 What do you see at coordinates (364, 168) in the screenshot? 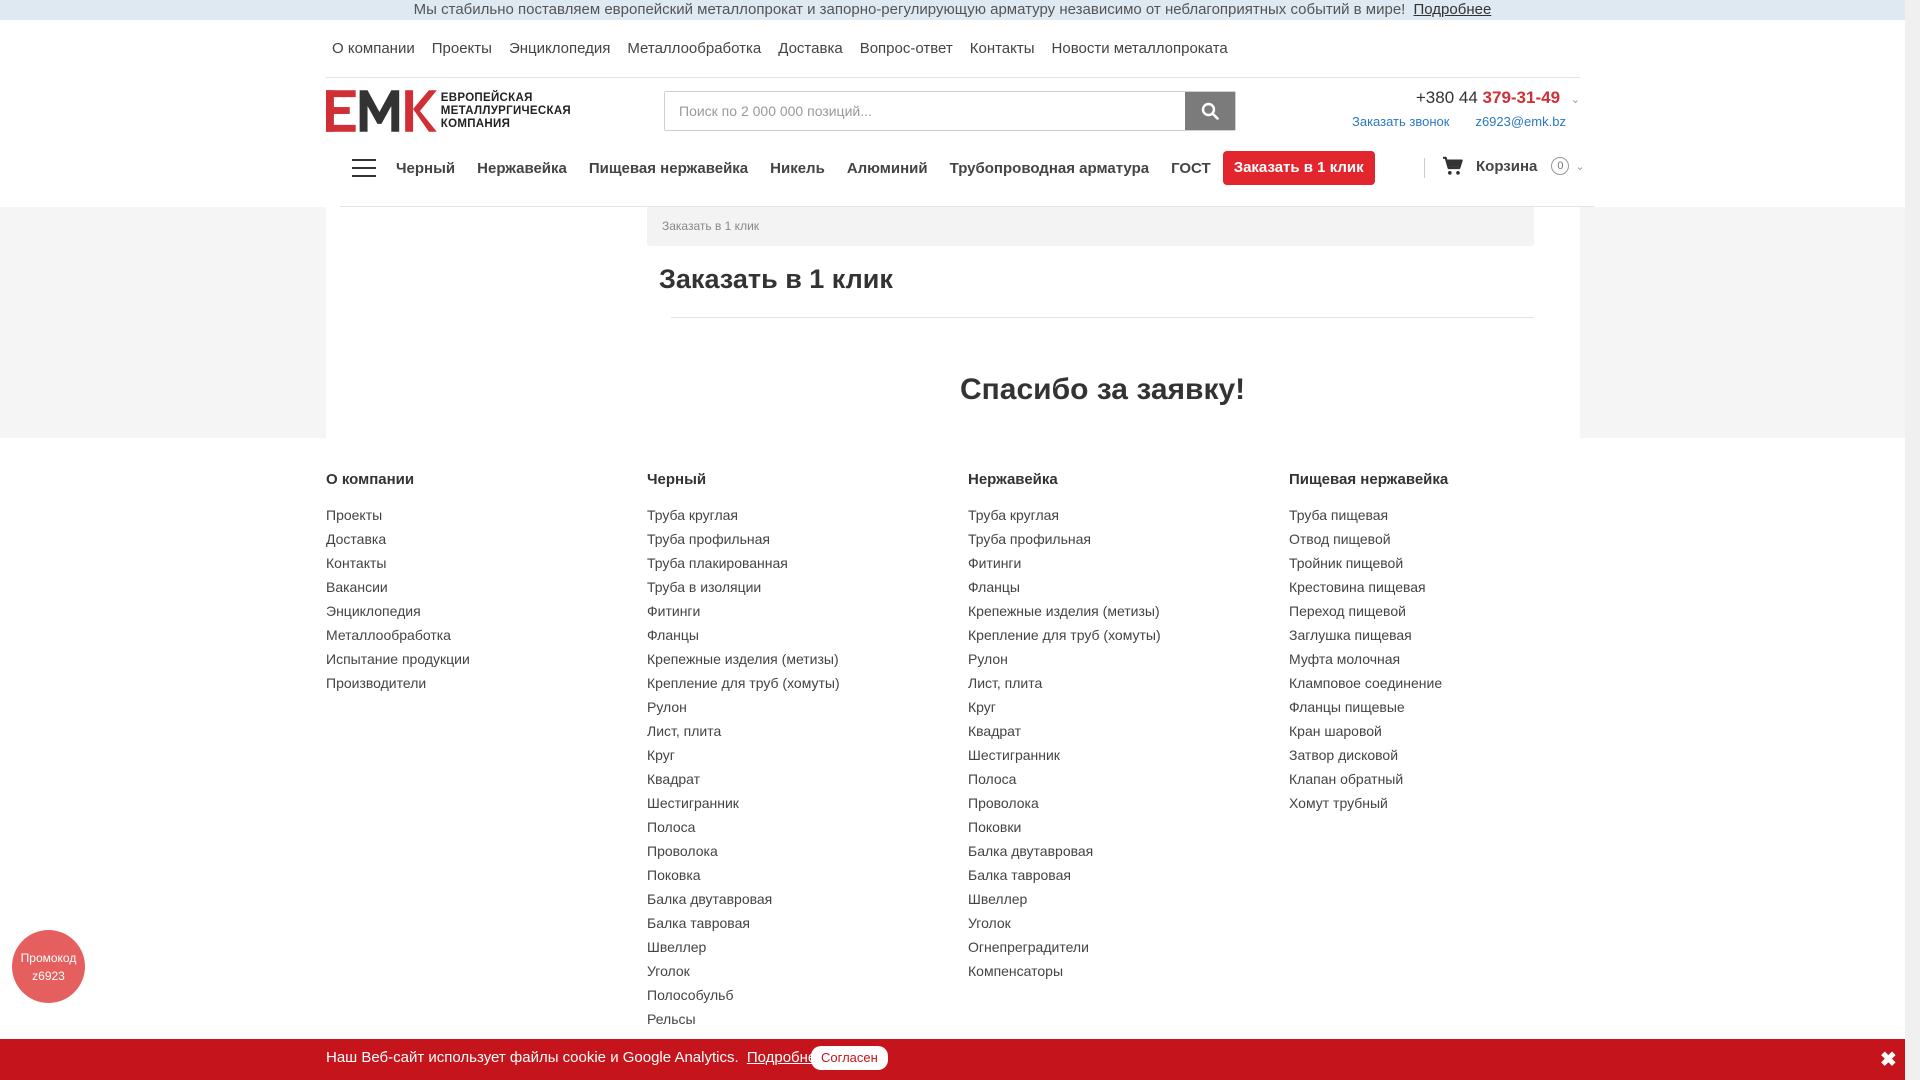
I see `menu-icon` at bounding box center [364, 168].